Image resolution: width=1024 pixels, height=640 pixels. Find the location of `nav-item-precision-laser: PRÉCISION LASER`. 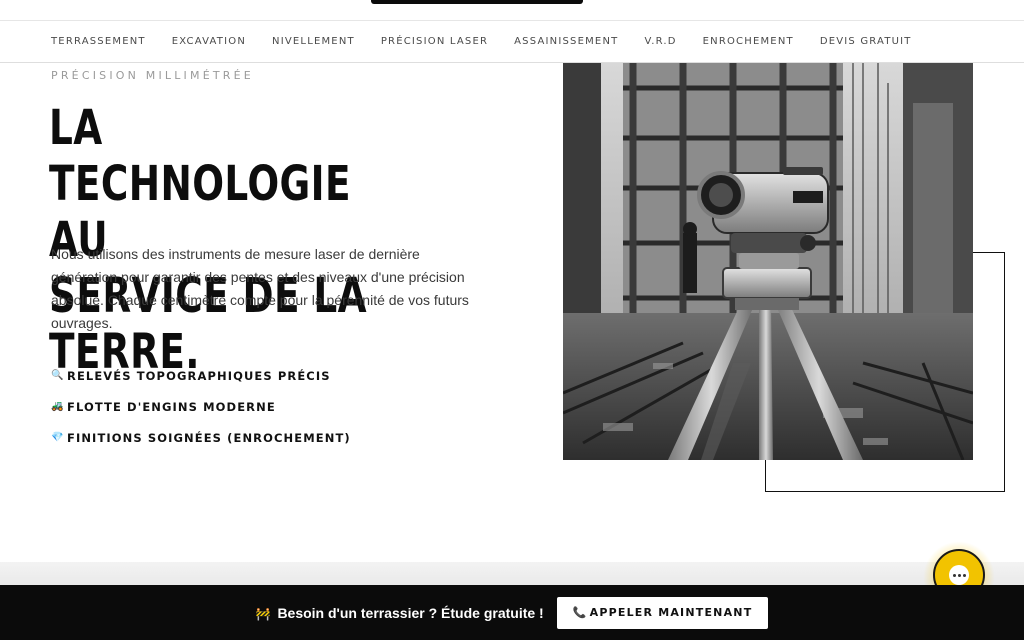

nav-item-precision-laser: PRÉCISION LASER is located at coordinates (434, 41).